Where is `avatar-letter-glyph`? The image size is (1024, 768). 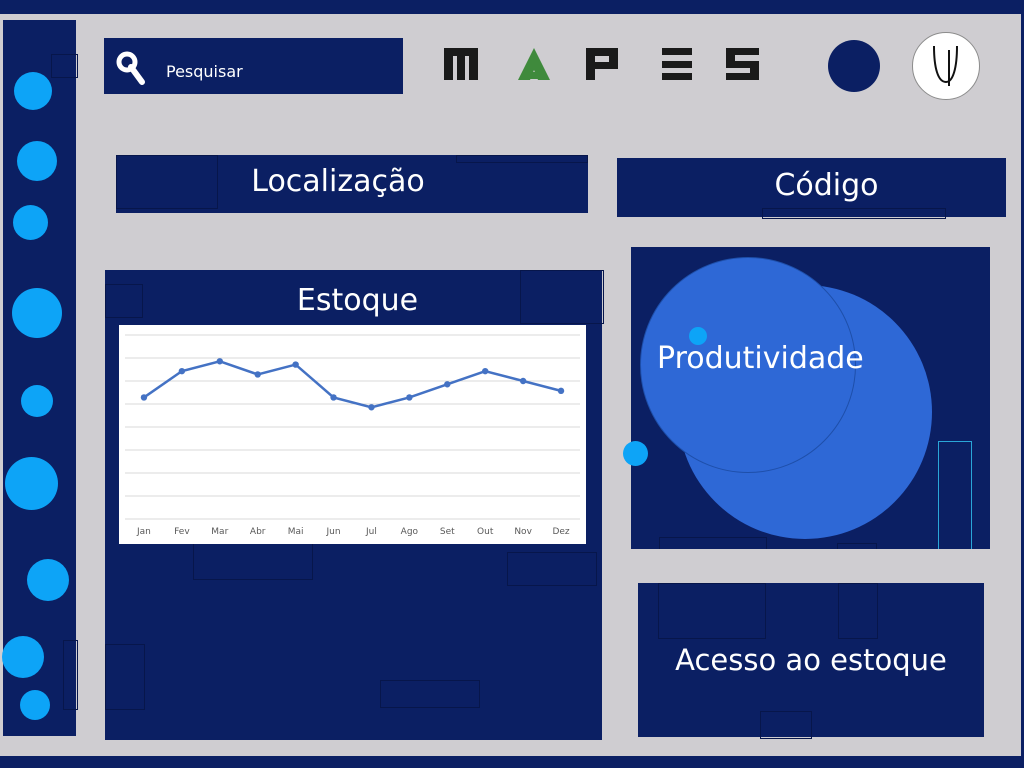
avatar-letter-glyph is located at coordinates (945, 65).